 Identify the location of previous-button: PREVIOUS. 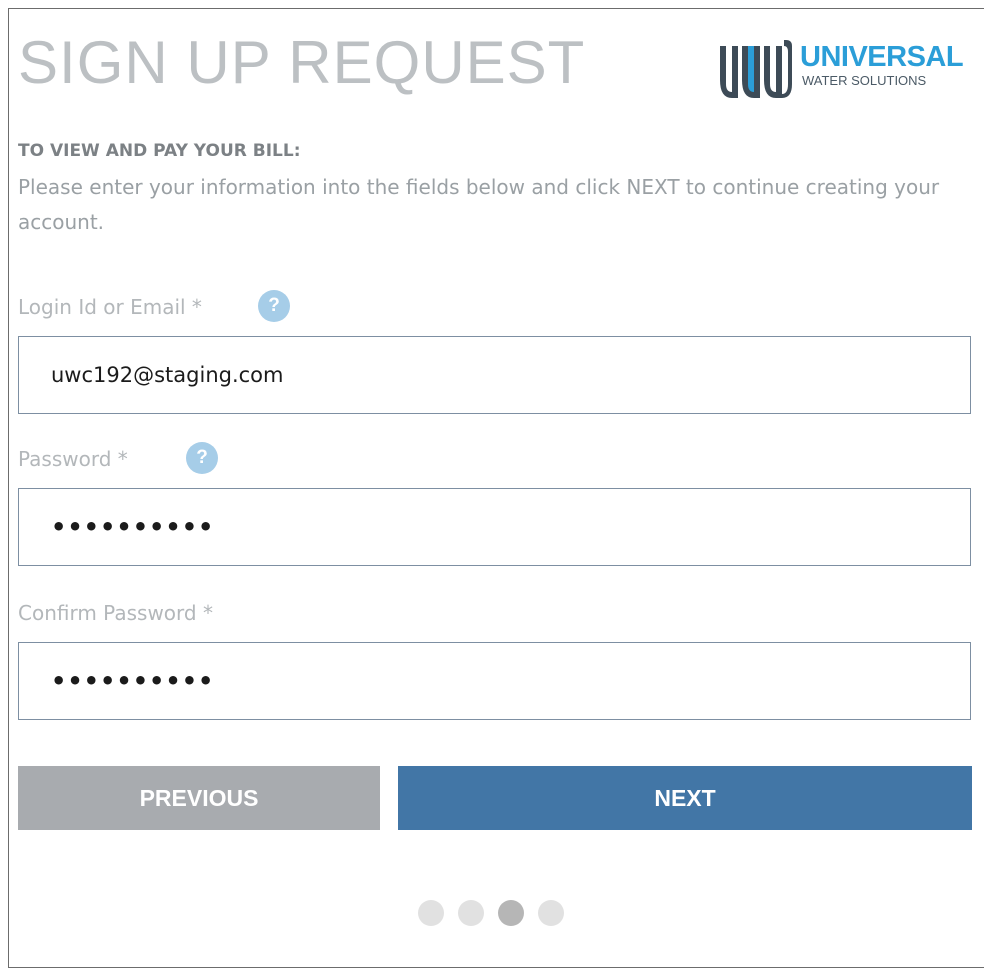
(199, 798).